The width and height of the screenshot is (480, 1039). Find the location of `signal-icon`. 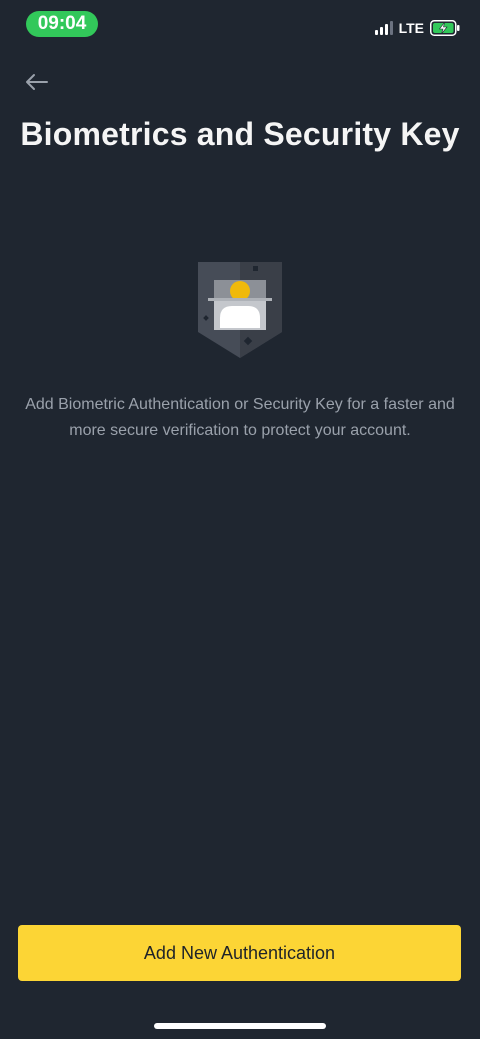

signal-icon is located at coordinates (383, 28).